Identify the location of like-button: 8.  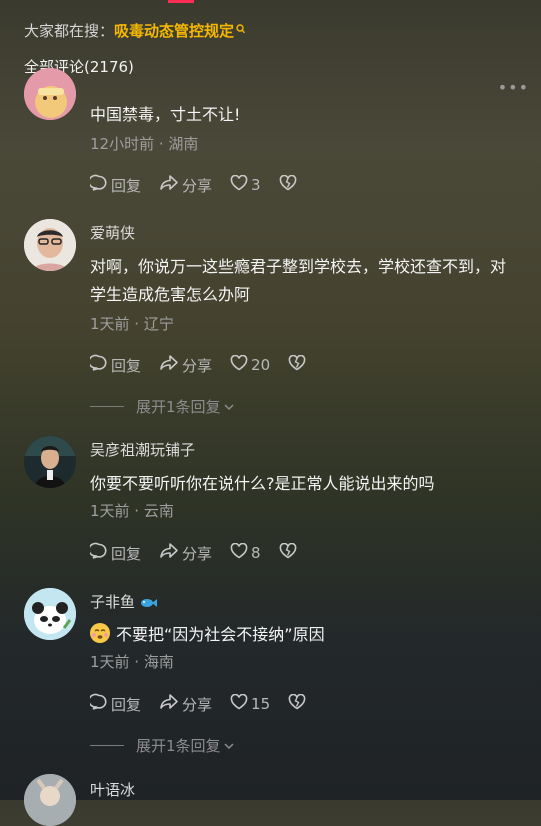
(245, 552).